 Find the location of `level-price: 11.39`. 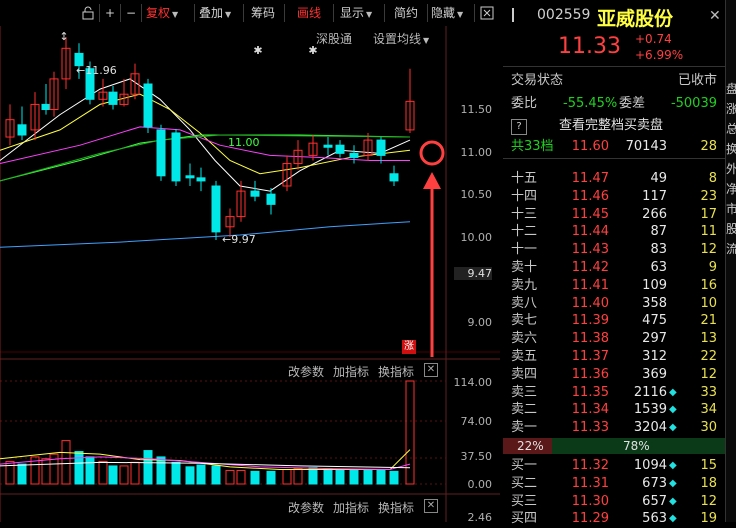

level-price: 11.39 is located at coordinates (590, 321).